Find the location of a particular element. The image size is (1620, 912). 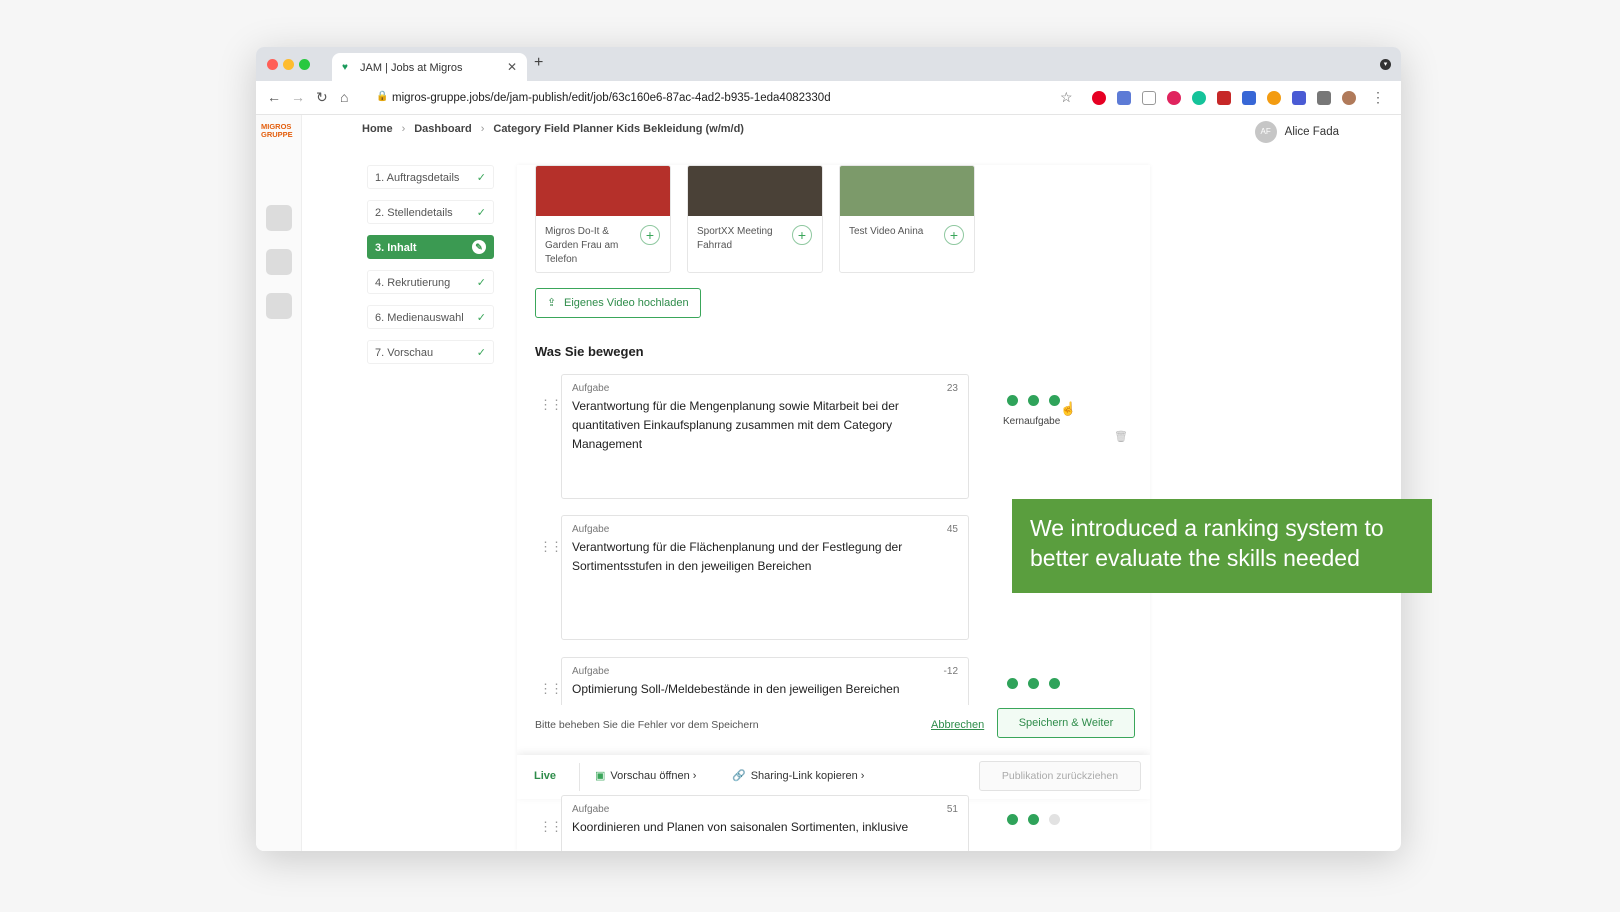

step-auftragsdetails: 1. Auftragsdetails ✓ is located at coordinates (430, 177).